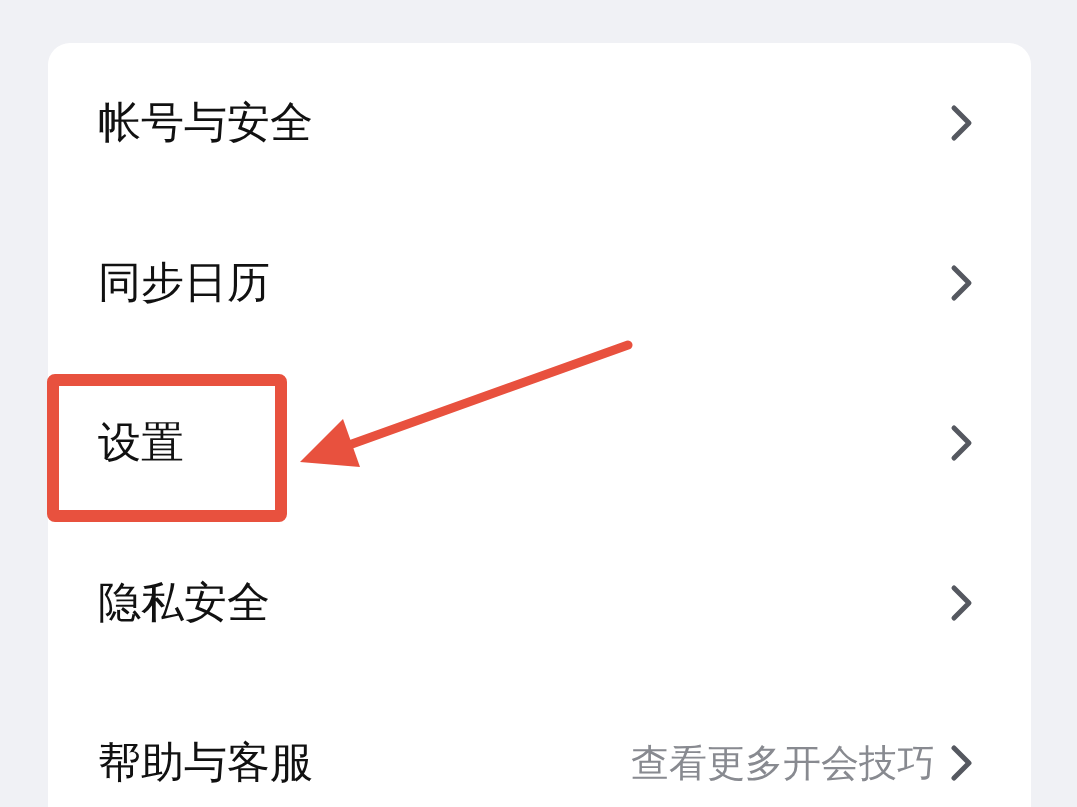 This screenshot has width=1077, height=807. Describe the element at coordinates (184, 282) in the screenshot. I see `menu-item-label: 同步日历` at that location.